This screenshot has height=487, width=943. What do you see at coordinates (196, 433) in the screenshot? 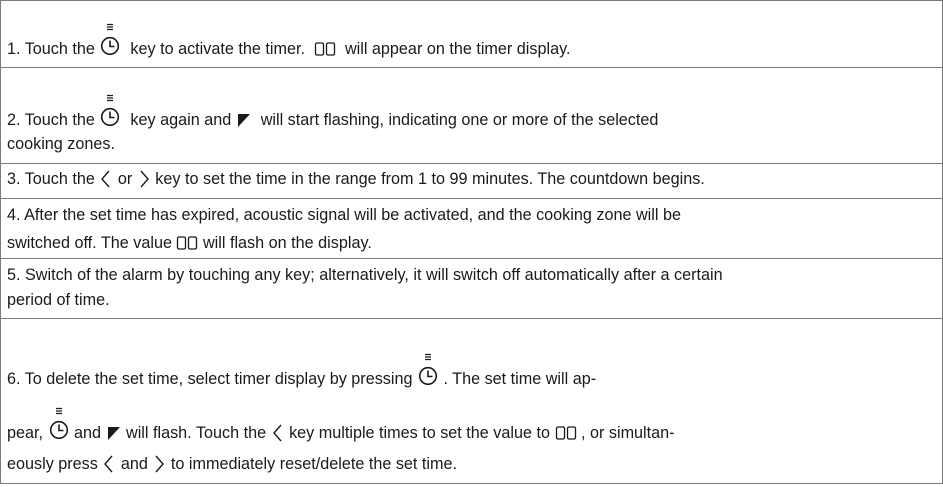
I see `step-text: will flash. Touch the` at bounding box center [196, 433].